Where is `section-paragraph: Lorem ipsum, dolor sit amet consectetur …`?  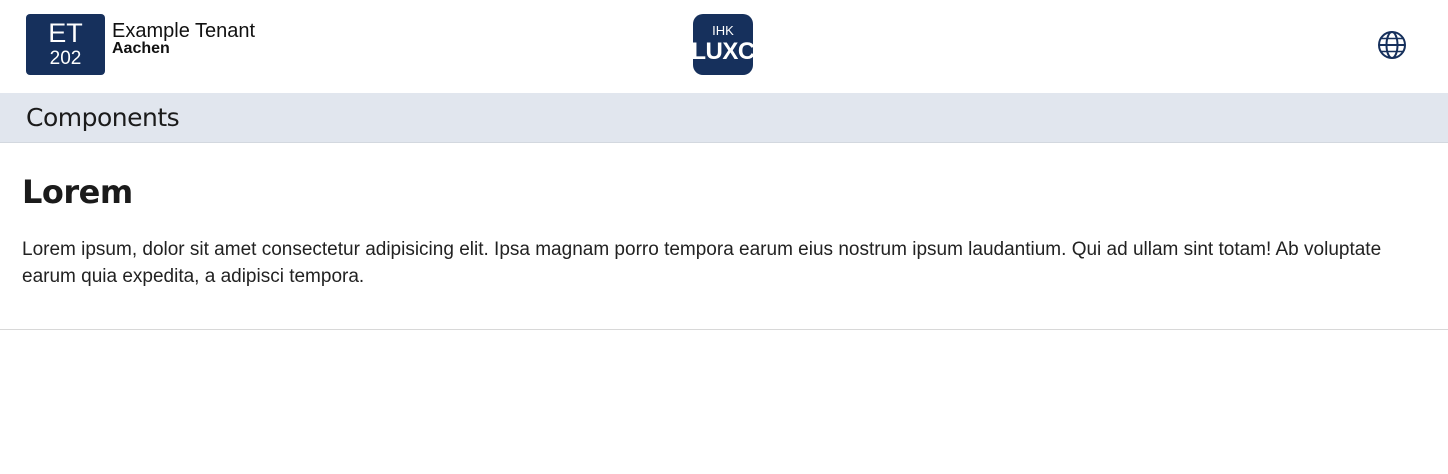
section-paragraph: Lorem ipsum, dolor sit amet consectetur … is located at coordinates (702, 263).